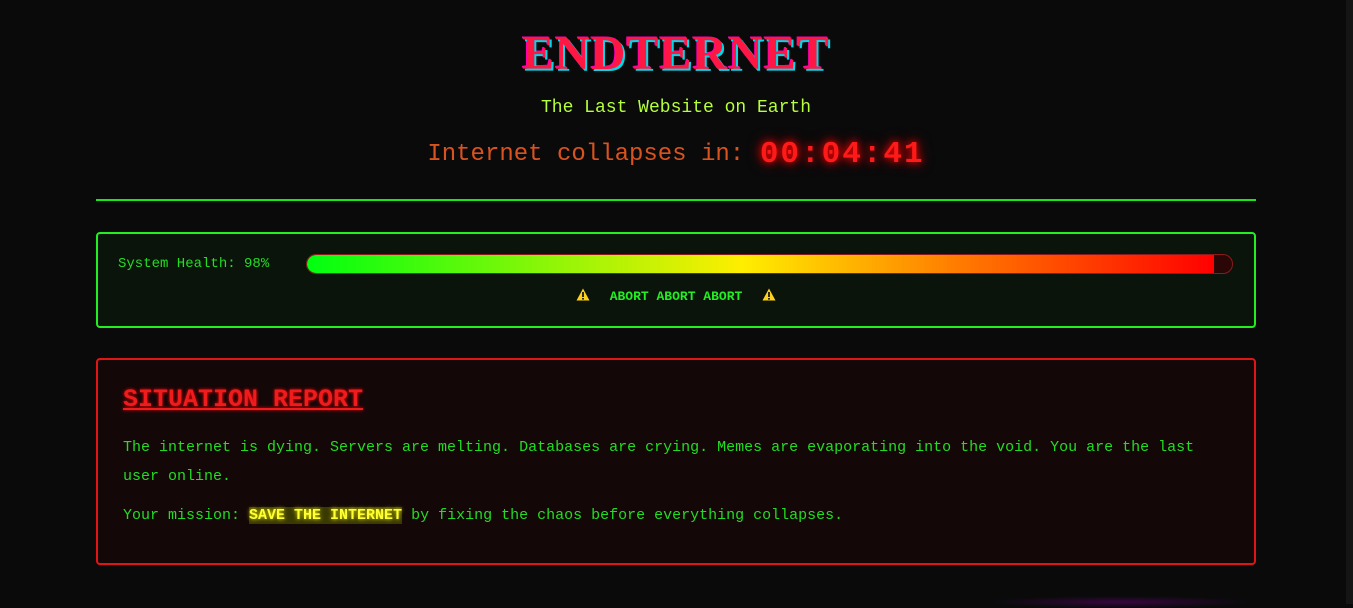  What do you see at coordinates (243, 399) in the screenshot?
I see `situation-report-heading: SITUATION REPORT` at bounding box center [243, 399].